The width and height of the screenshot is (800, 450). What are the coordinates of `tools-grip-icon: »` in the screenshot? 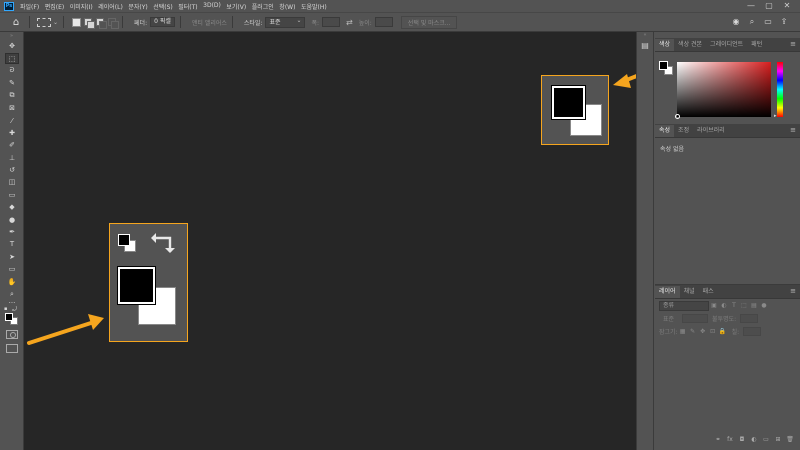 It's located at (11, 36).